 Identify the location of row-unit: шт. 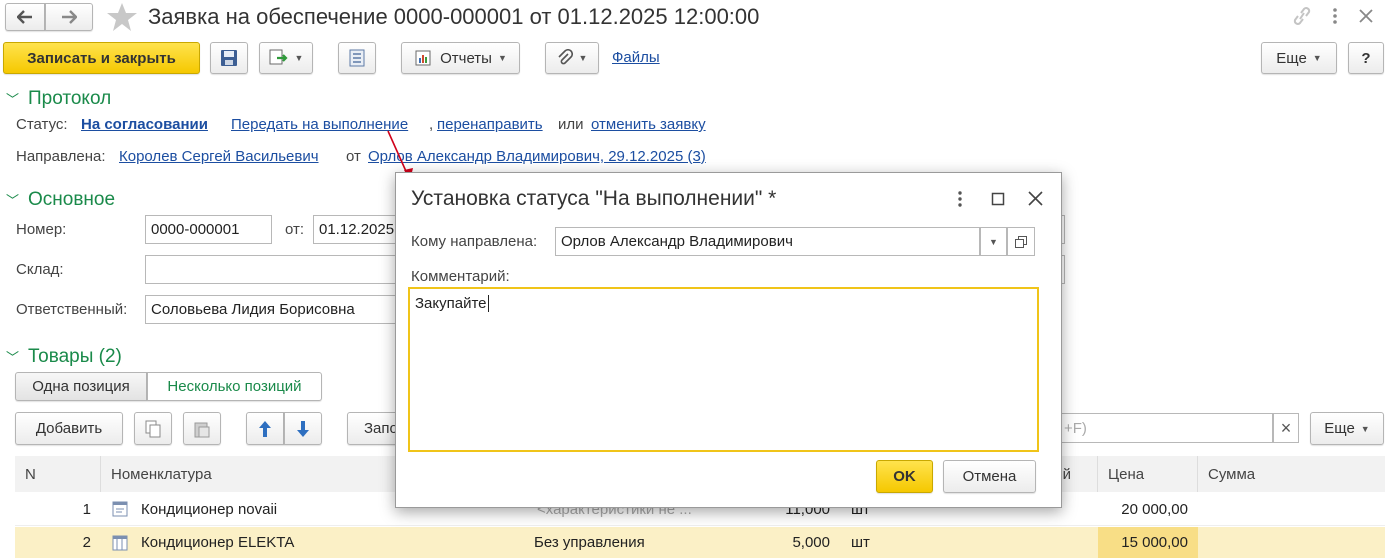
(860, 542).